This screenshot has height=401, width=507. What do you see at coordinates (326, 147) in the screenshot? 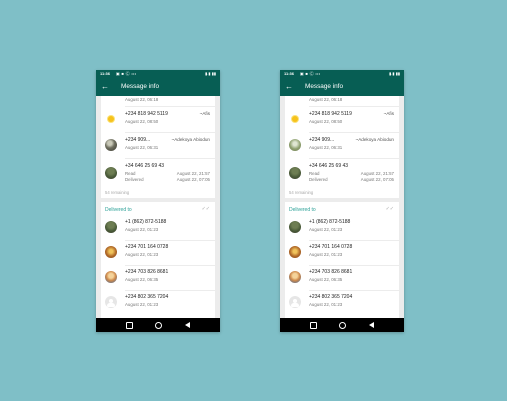
I see `read-time: August 22, 06:31` at bounding box center [326, 147].